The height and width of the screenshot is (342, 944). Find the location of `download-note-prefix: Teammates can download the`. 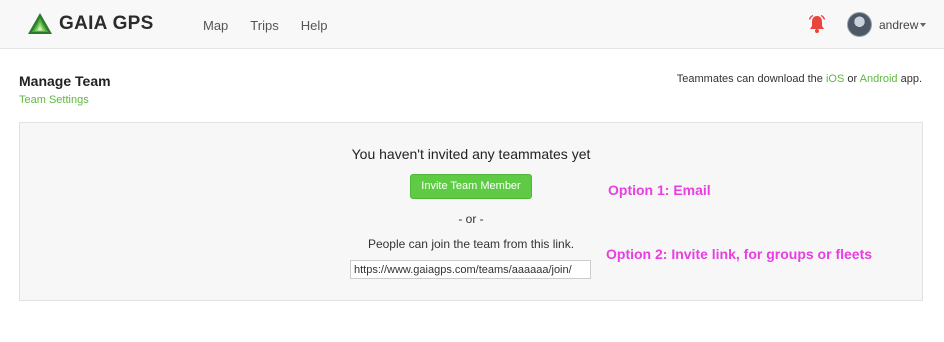

download-note-prefix: Teammates can download the is located at coordinates (751, 79).